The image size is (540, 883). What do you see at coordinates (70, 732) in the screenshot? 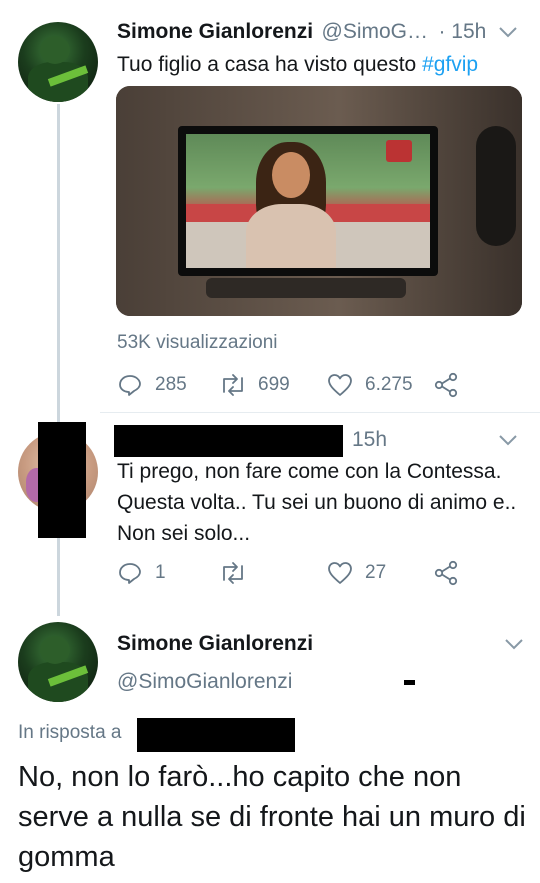
I see `reply-context: In risposta a` at bounding box center [70, 732].